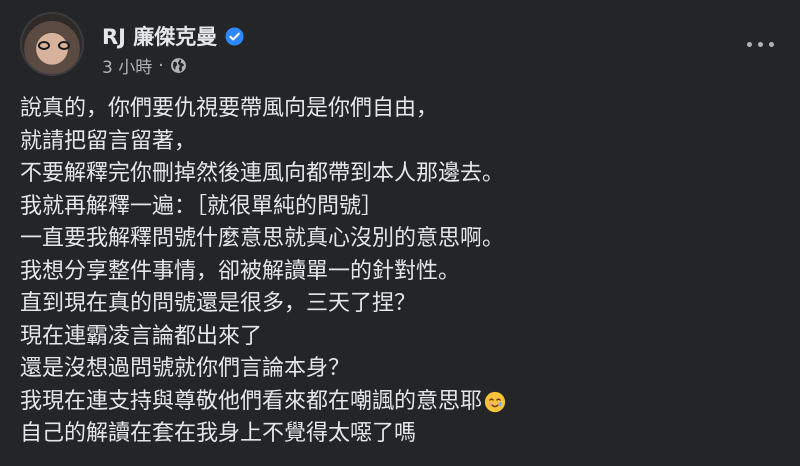 This screenshot has width=800, height=466. What do you see at coordinates (240, 271) in the screenshot?
I see `post-line: 我想分享整件事情，卻被解讀單一的針對性。` at bounding box center [240, 271].